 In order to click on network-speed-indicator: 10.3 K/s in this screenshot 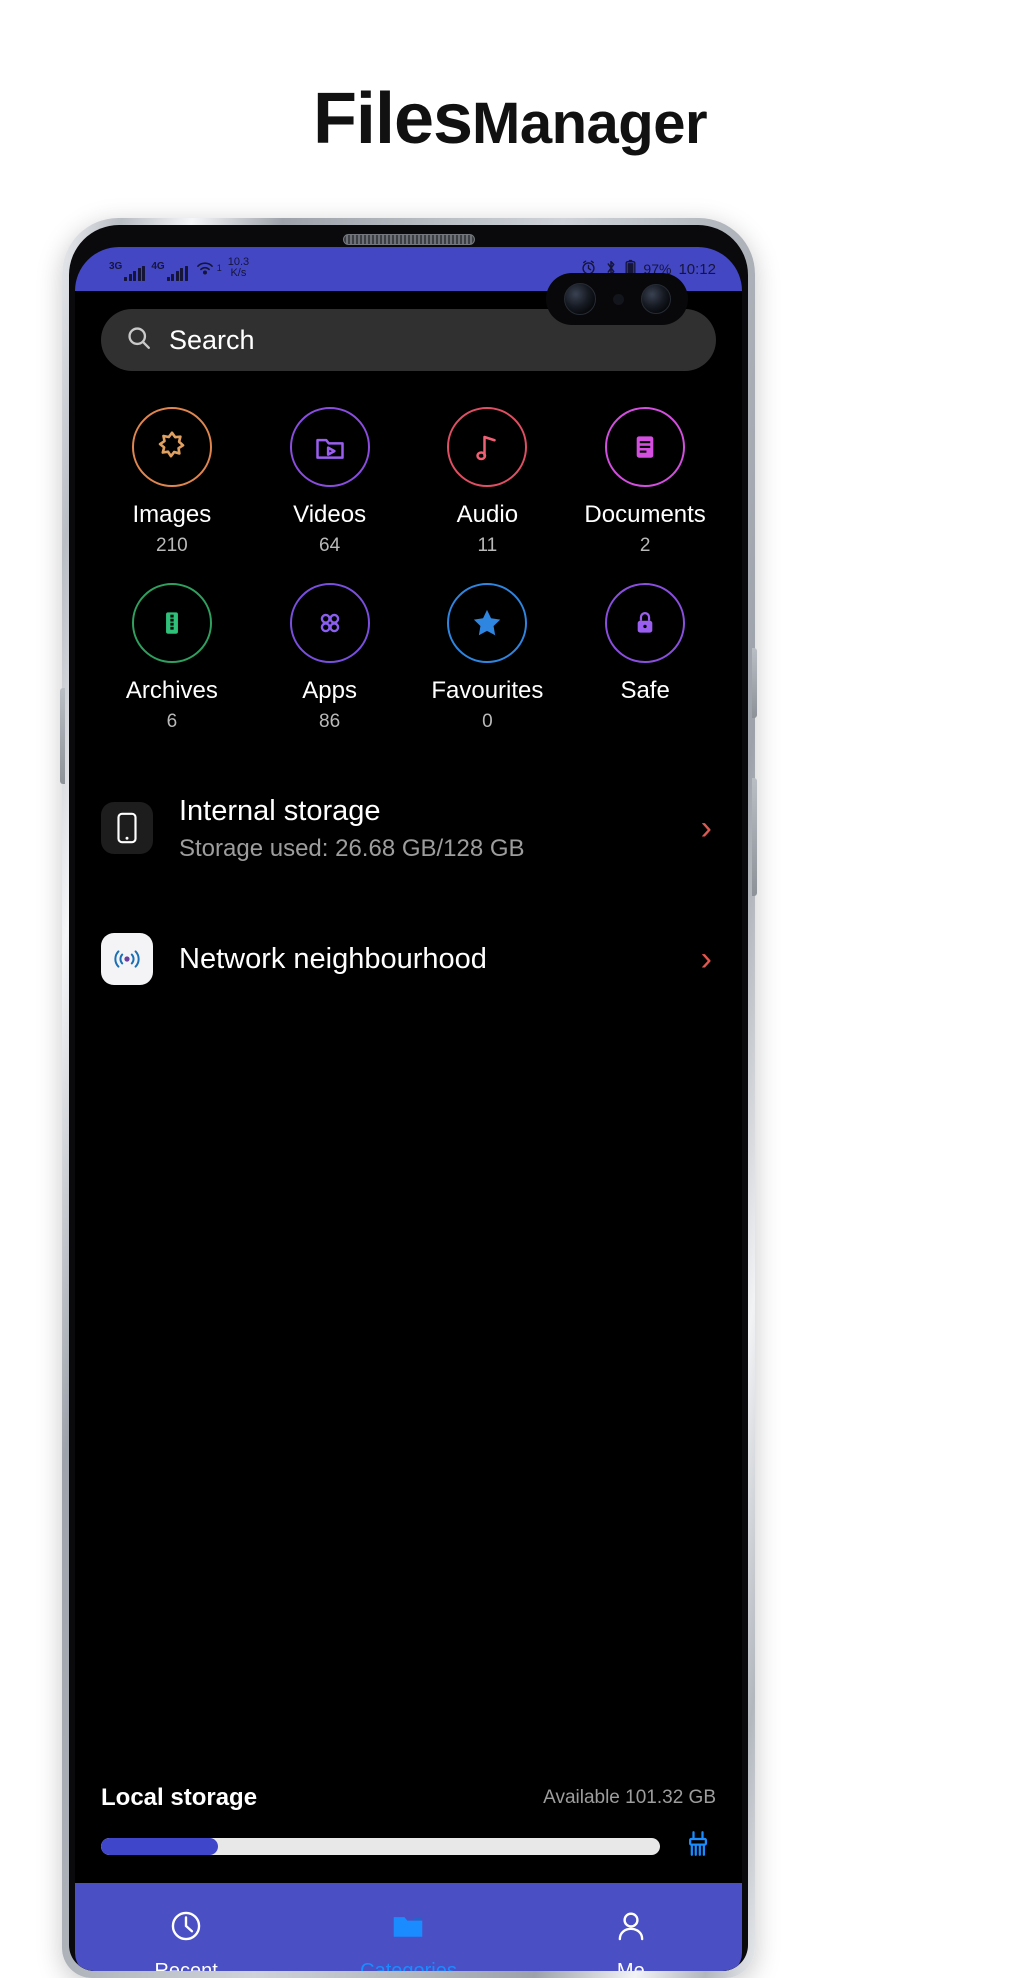, I will do `click(238, 268)`.